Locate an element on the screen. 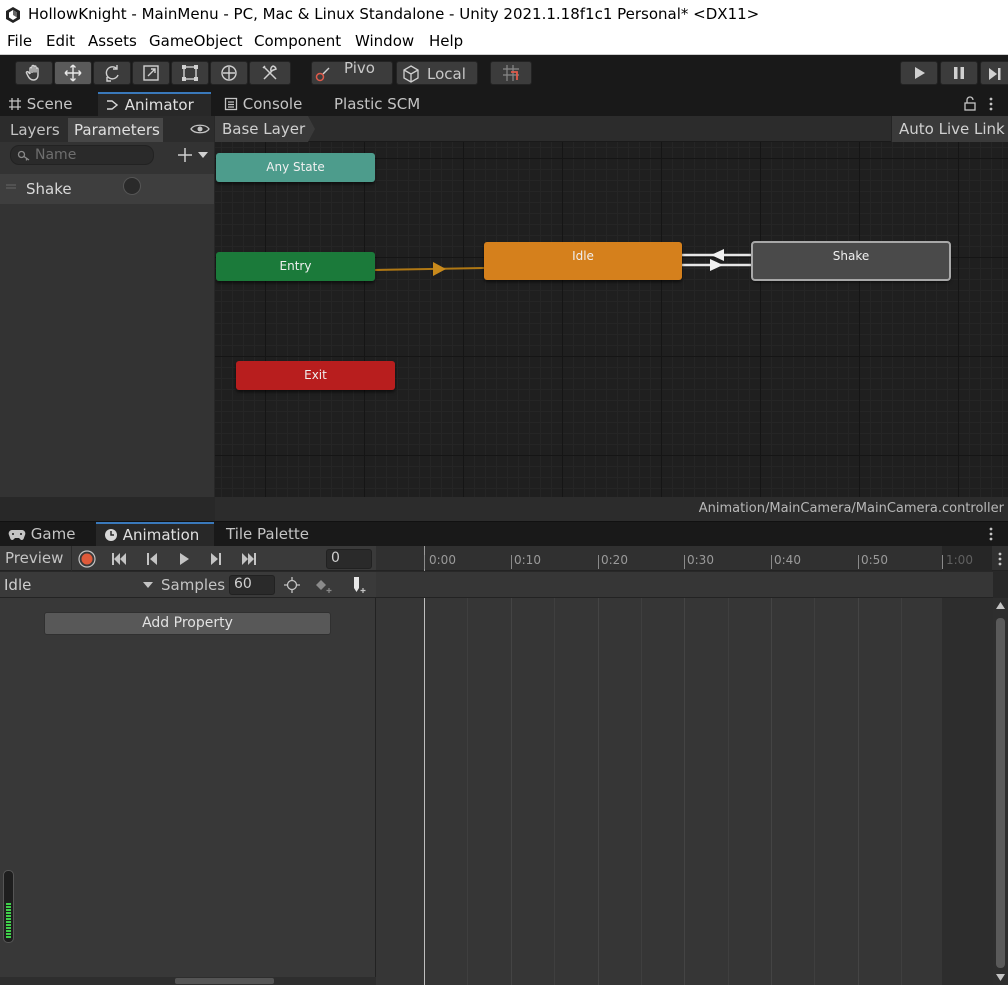 This screenshot has width=1008, height=985. last-keyframe-icon is located at coordinates (249, 559).